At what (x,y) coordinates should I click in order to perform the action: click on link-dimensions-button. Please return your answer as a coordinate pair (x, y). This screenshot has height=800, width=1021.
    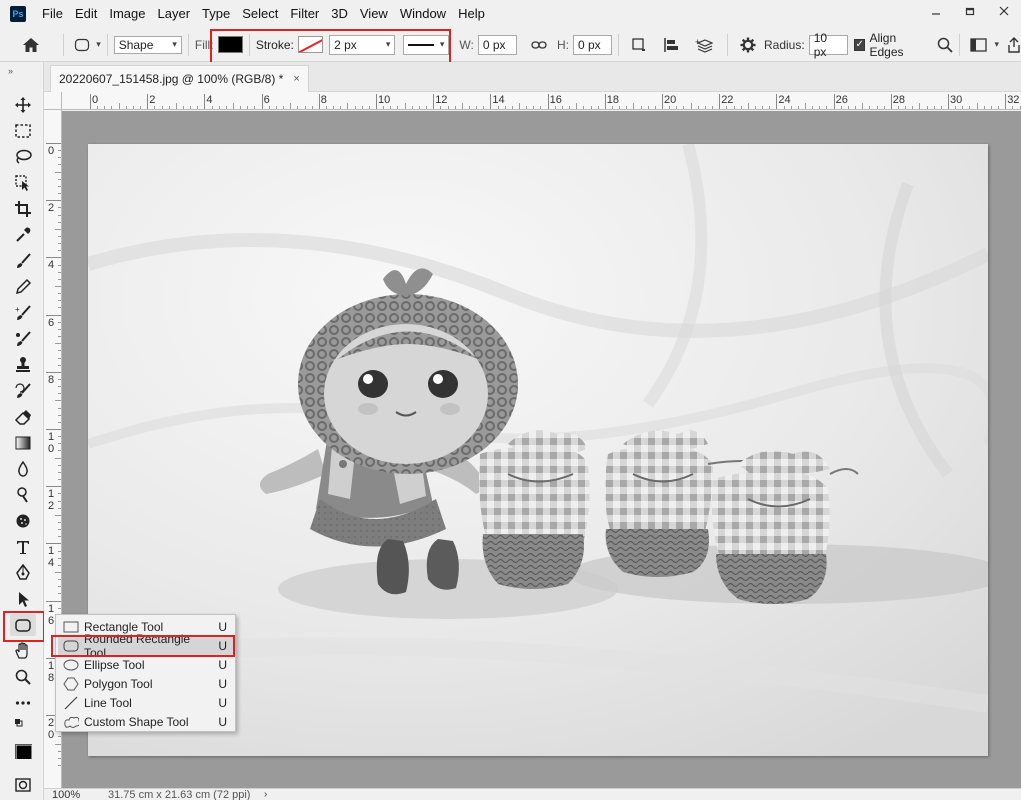
    Looking at the image, I should click on (539, 45).